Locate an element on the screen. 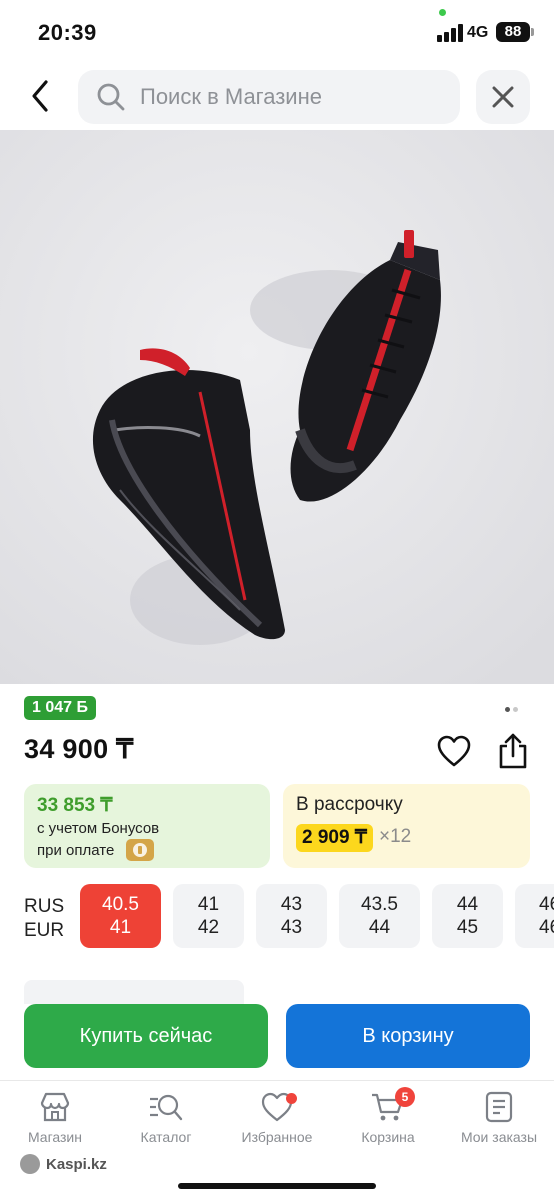 Image resolution: width=554 pixels, height=1200 pixels. share-button is located at coordinates (513, 751).